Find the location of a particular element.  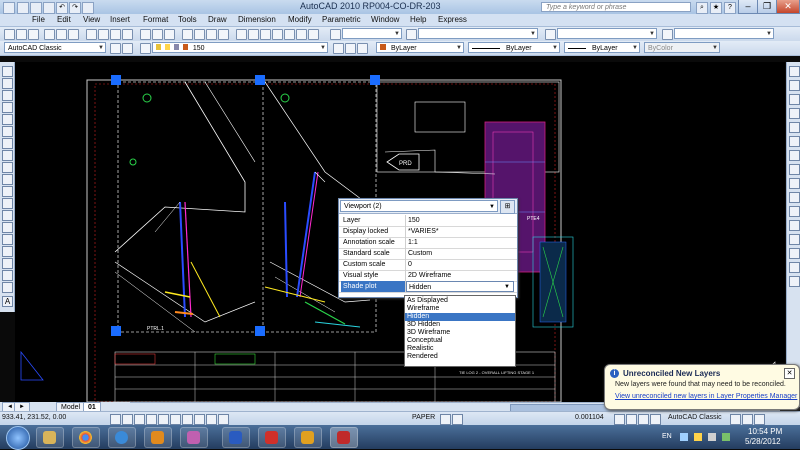

clock-date: 5/28/2012 is located at coordinates (763, 441).